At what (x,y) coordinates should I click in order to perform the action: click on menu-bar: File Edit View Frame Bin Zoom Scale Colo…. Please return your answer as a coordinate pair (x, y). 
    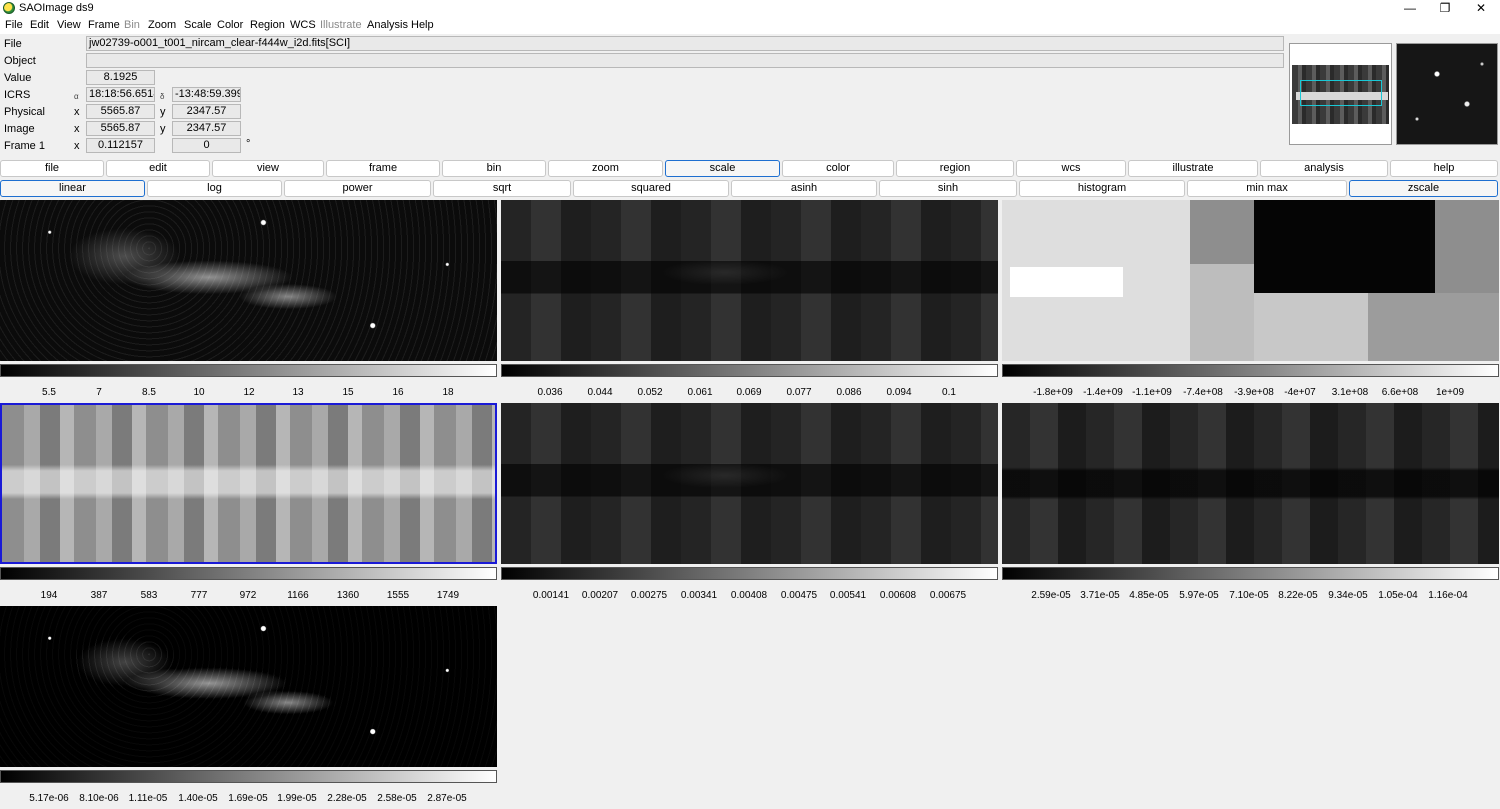
    Looking at the image, I should click on (750, 25).